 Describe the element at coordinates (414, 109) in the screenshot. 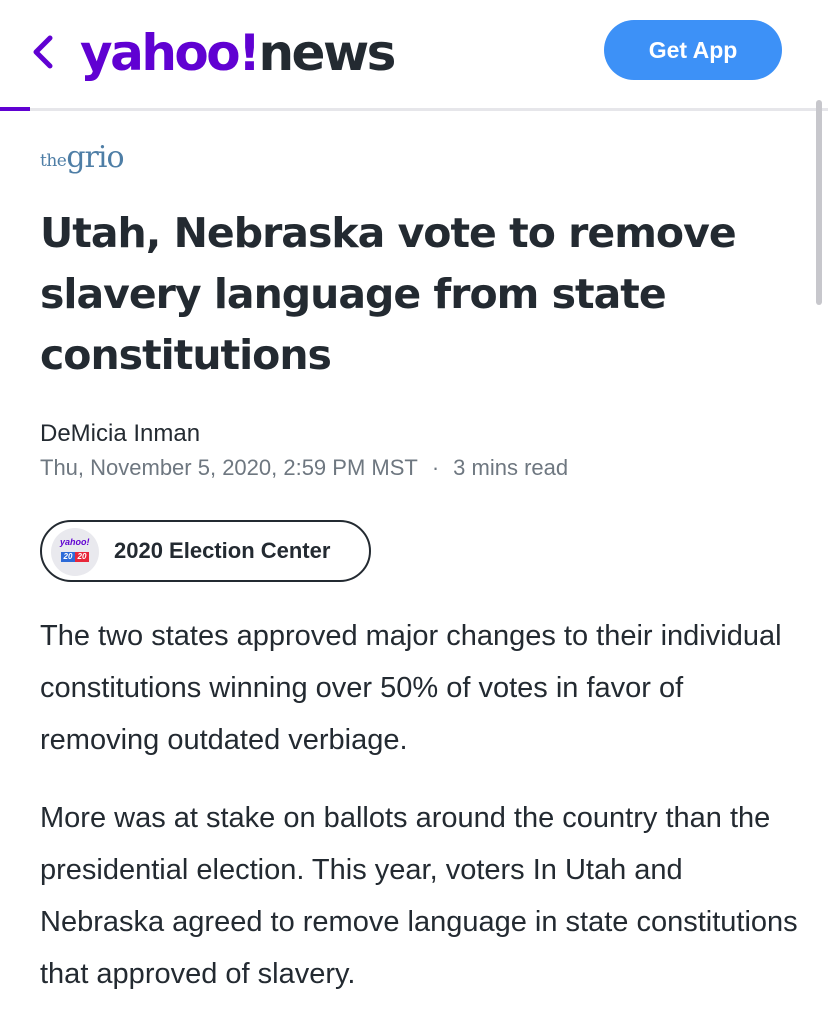

I see `header-divider` at that location.